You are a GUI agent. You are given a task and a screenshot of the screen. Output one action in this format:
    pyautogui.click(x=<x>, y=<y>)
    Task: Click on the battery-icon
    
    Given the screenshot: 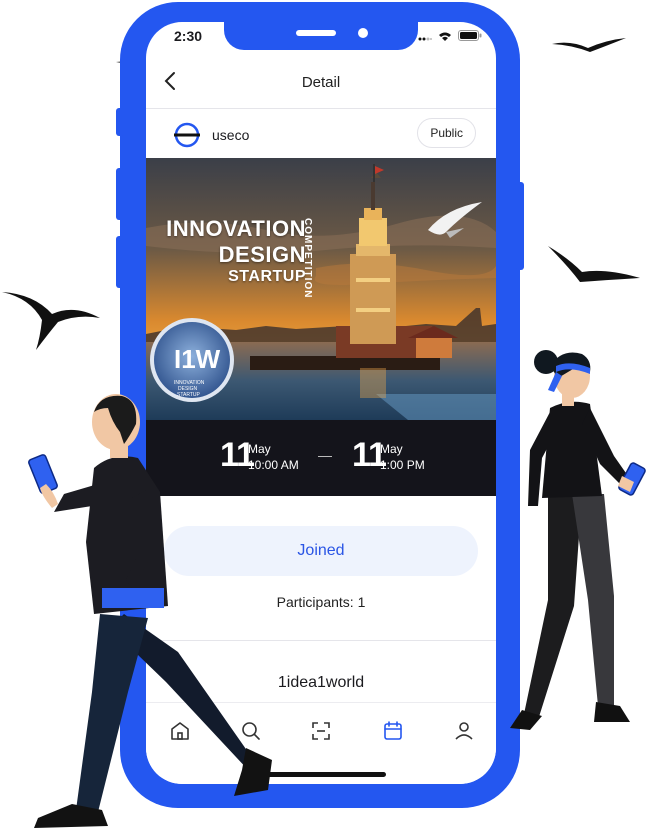 What is the action you would take?
    pyautogui.click(x=470, y=35)
    